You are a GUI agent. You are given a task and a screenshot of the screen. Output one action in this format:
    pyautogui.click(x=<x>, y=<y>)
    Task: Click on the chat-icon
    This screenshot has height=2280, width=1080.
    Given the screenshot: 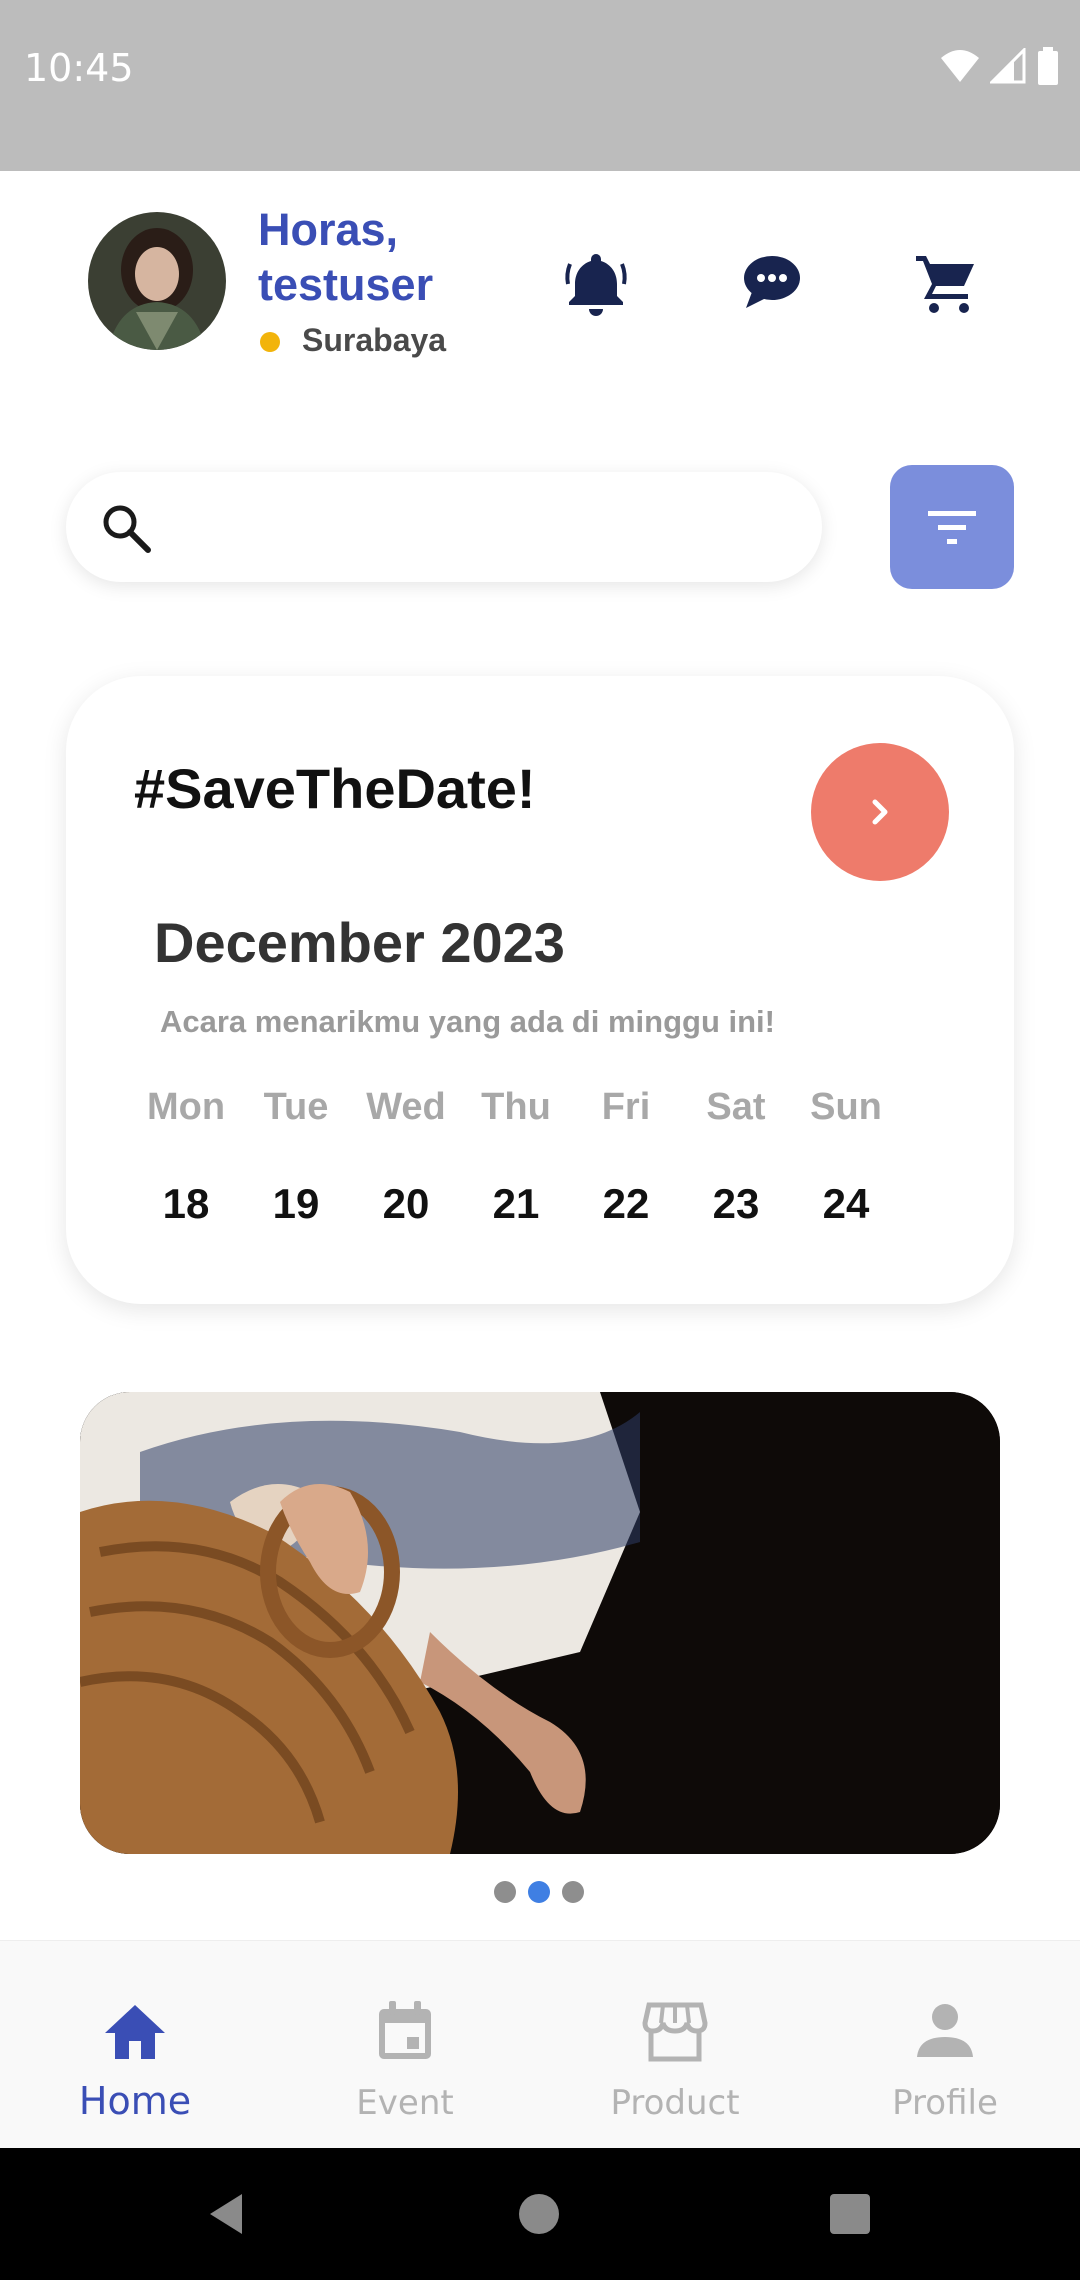 What is the action you would take?
    pyautogui.click(x=772, y=282)
    